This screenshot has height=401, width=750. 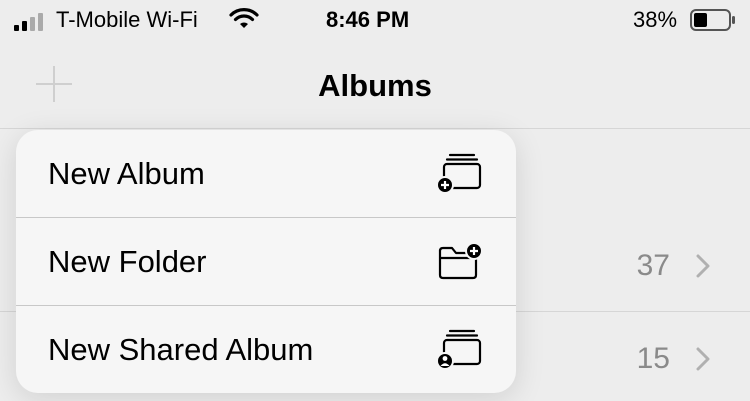 What do you see at coordinates (28, 22) in the screenshot?
I see `cellular-signal-icon` at bounding box center [28, 22].